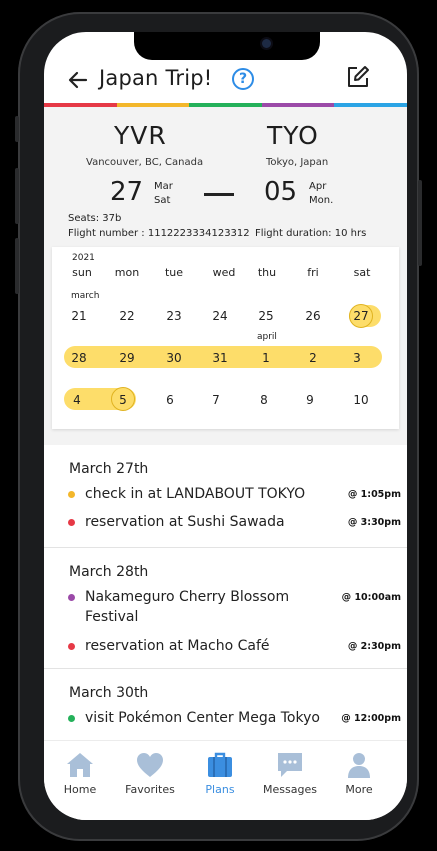 The image size is (437, 851). I want to click on calendar-day: 24, so click(220, 316).